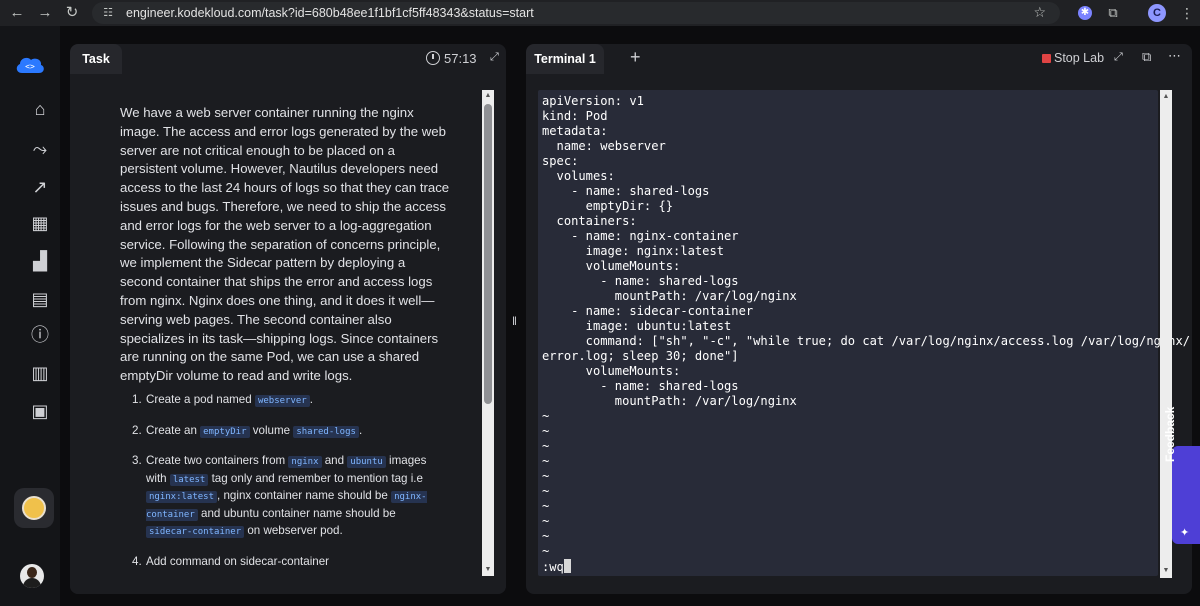  Describe the element at coordinates (34, 508) in the screenshot. I see `user-avatar-badge` at that location.